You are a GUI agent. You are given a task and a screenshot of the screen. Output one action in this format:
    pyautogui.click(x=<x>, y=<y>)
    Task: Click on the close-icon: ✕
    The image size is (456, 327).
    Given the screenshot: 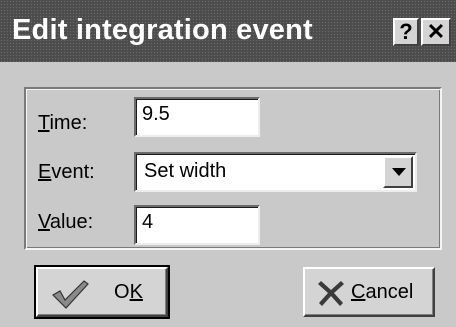 What is the action you would take?
    pyautogui.click(x=436, y=31)
    